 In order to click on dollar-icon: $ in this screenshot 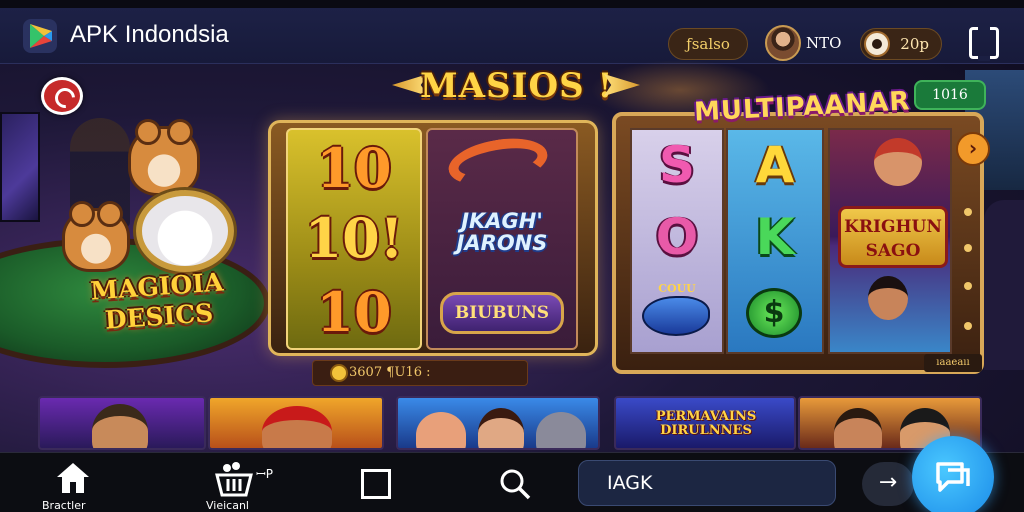, I will do `click(774, 313)`.